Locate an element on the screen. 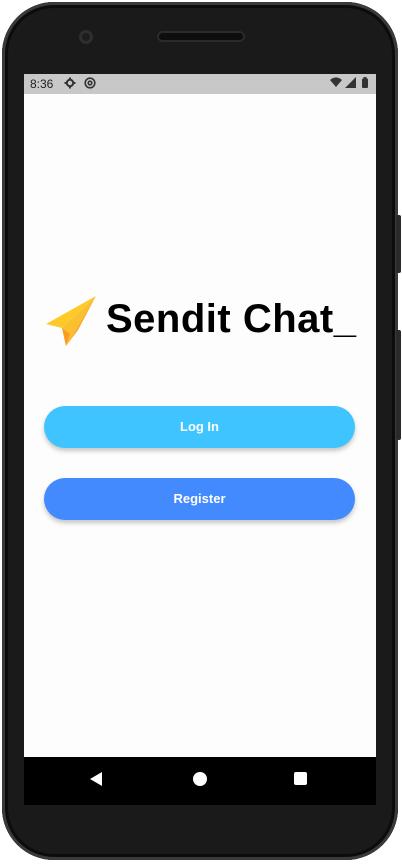  app-title: Sendit Chat_ is located at coordinates (231, 319).